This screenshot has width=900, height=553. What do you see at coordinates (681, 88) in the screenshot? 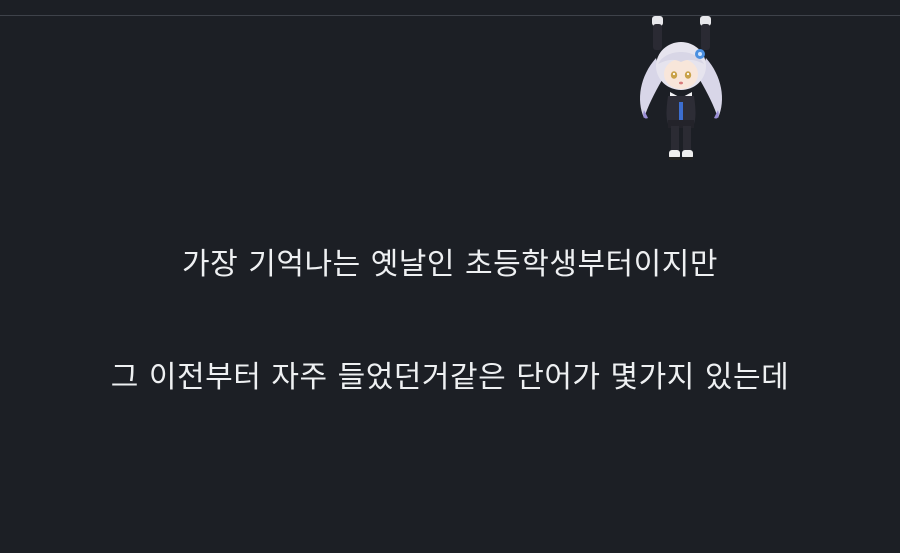
I see `chibi-character-sticker-icon` at bounding box center [681, 88].